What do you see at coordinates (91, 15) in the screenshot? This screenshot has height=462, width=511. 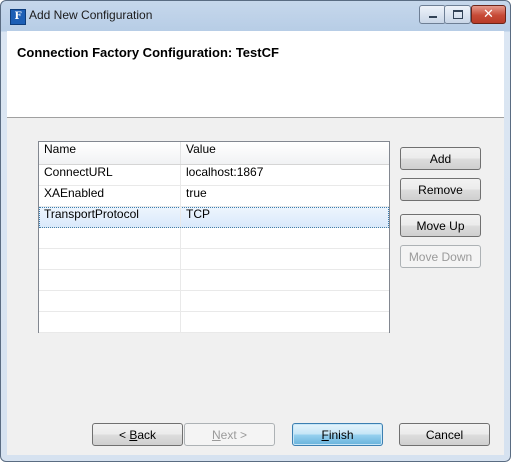 I see `window-title: Add New Configuration` at bounding box center [91, 15].